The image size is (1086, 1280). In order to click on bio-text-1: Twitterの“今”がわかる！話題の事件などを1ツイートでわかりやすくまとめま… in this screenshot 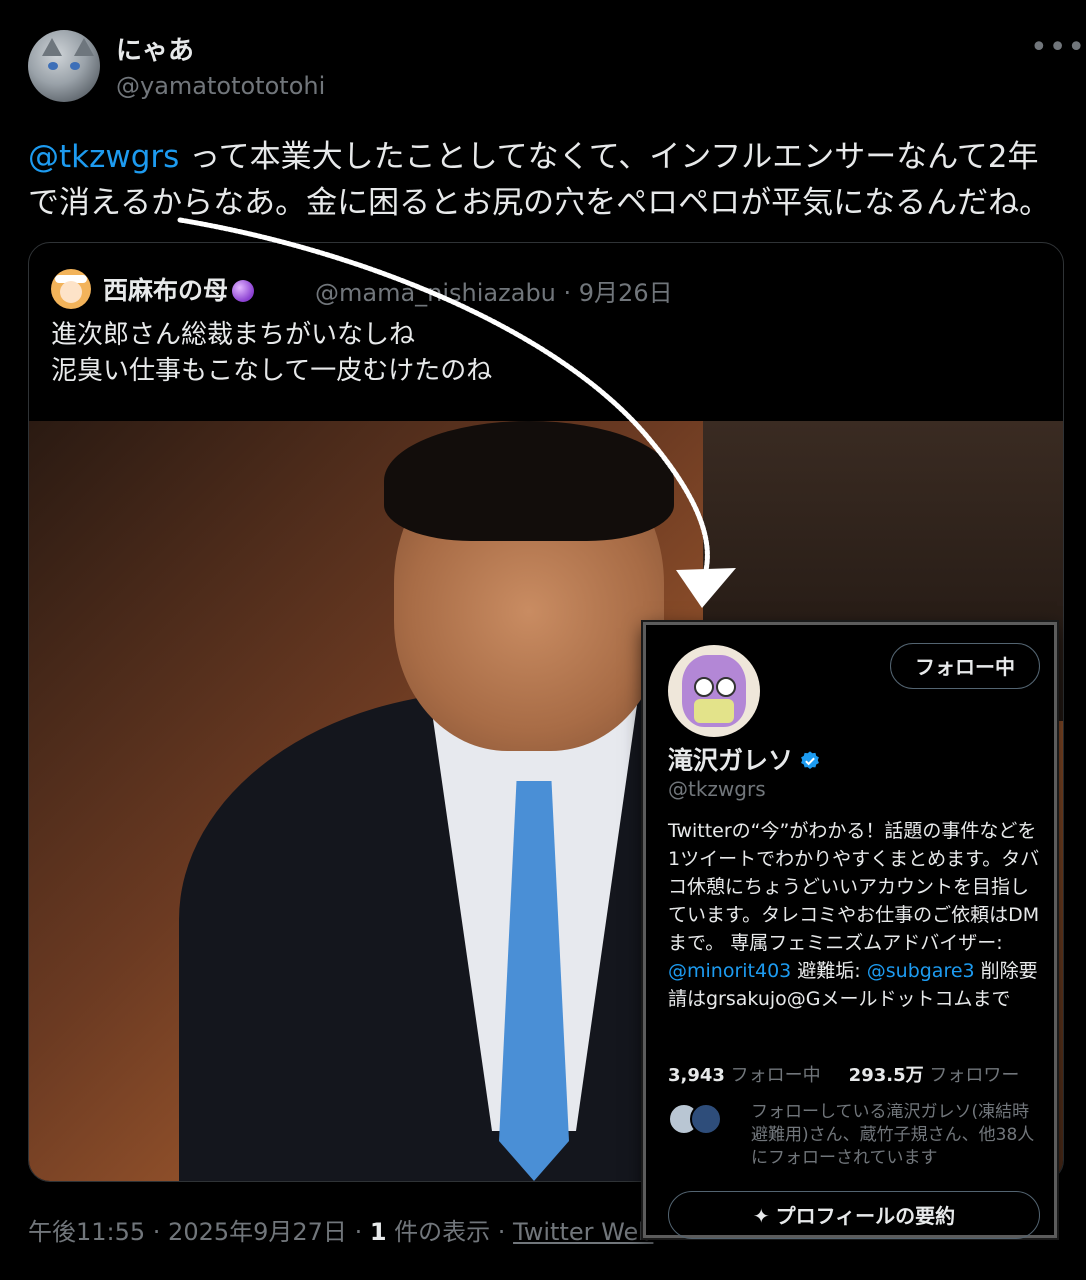, I will do `click(854, 887)`.